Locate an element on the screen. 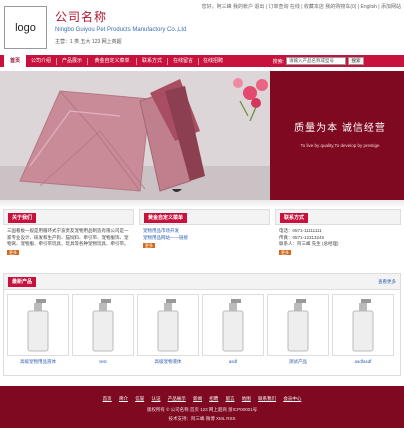 Image resolution: width=404 pixels, height=428 pixels. nav-custom-menu: 黄金自定义菜单 is located at coordinates (112, 61).